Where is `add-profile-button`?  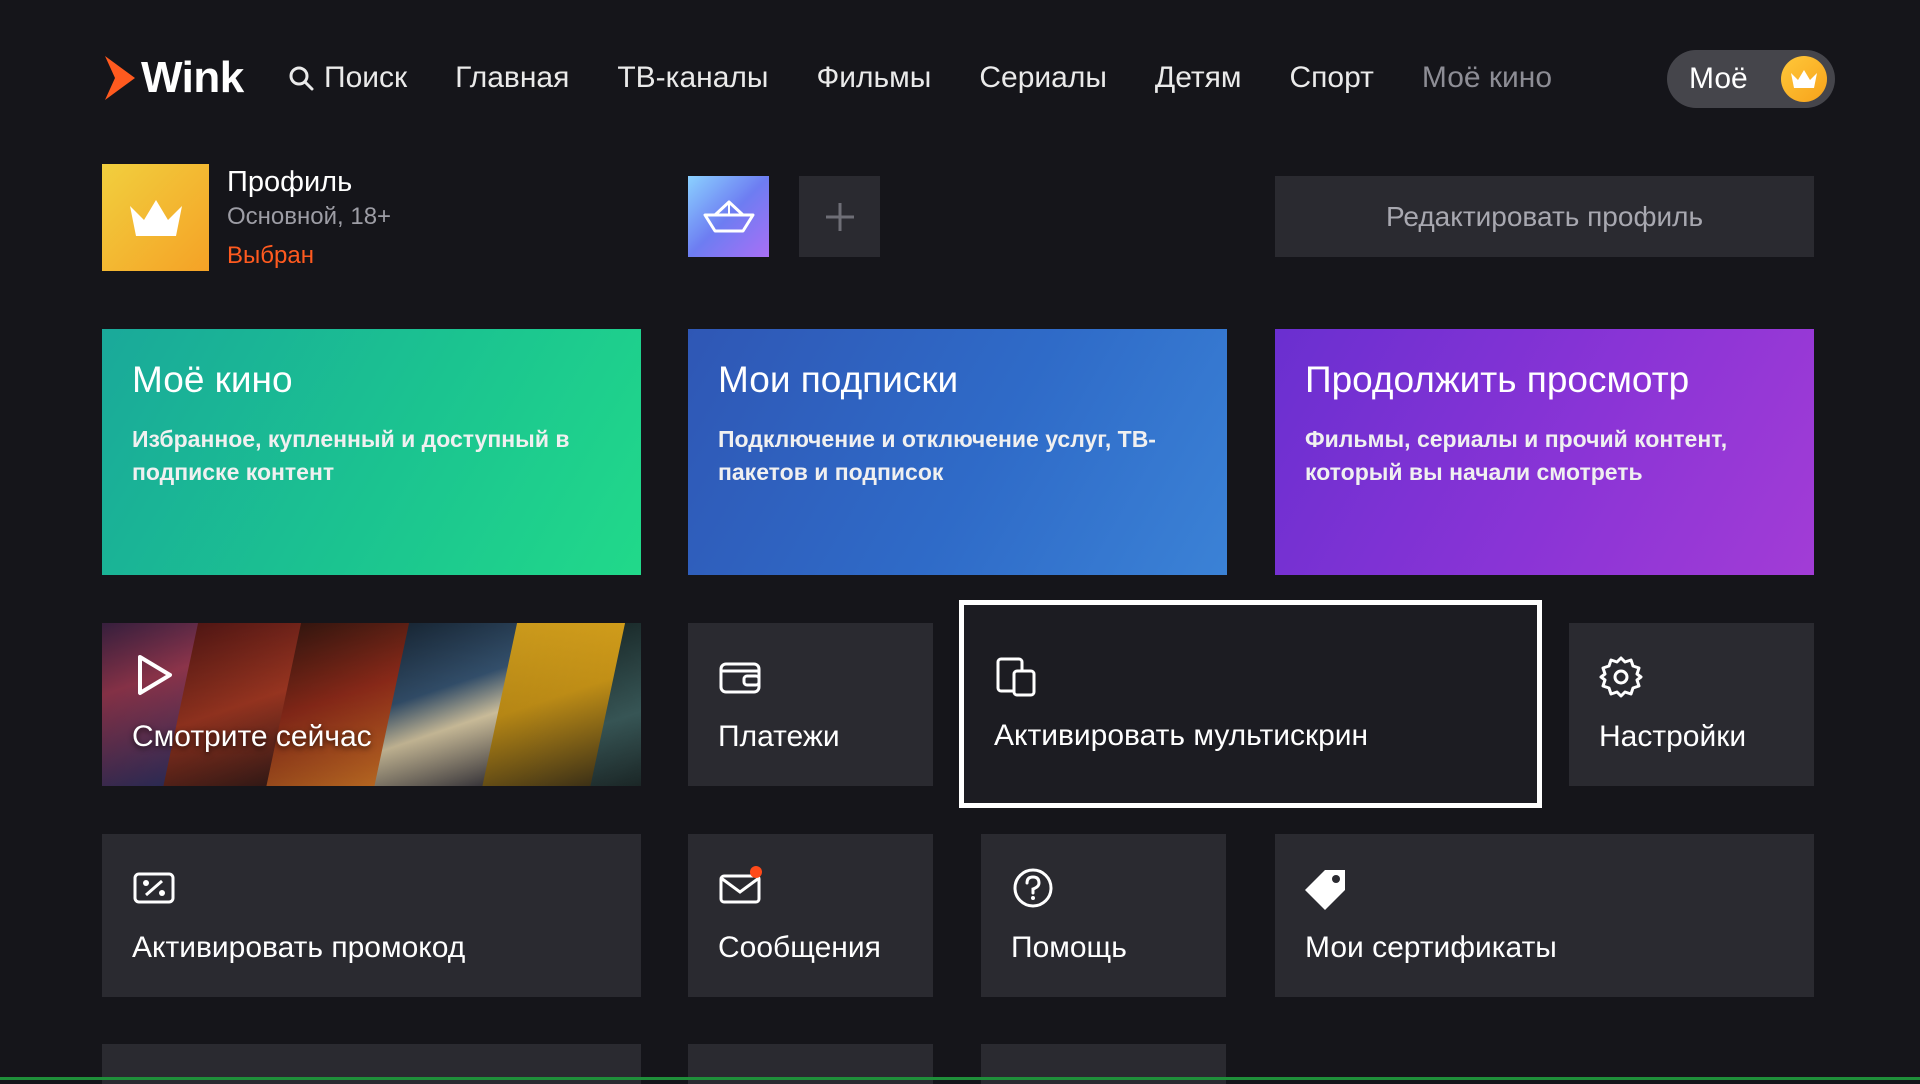 add-profile-button is located at coordinates (839, 216).